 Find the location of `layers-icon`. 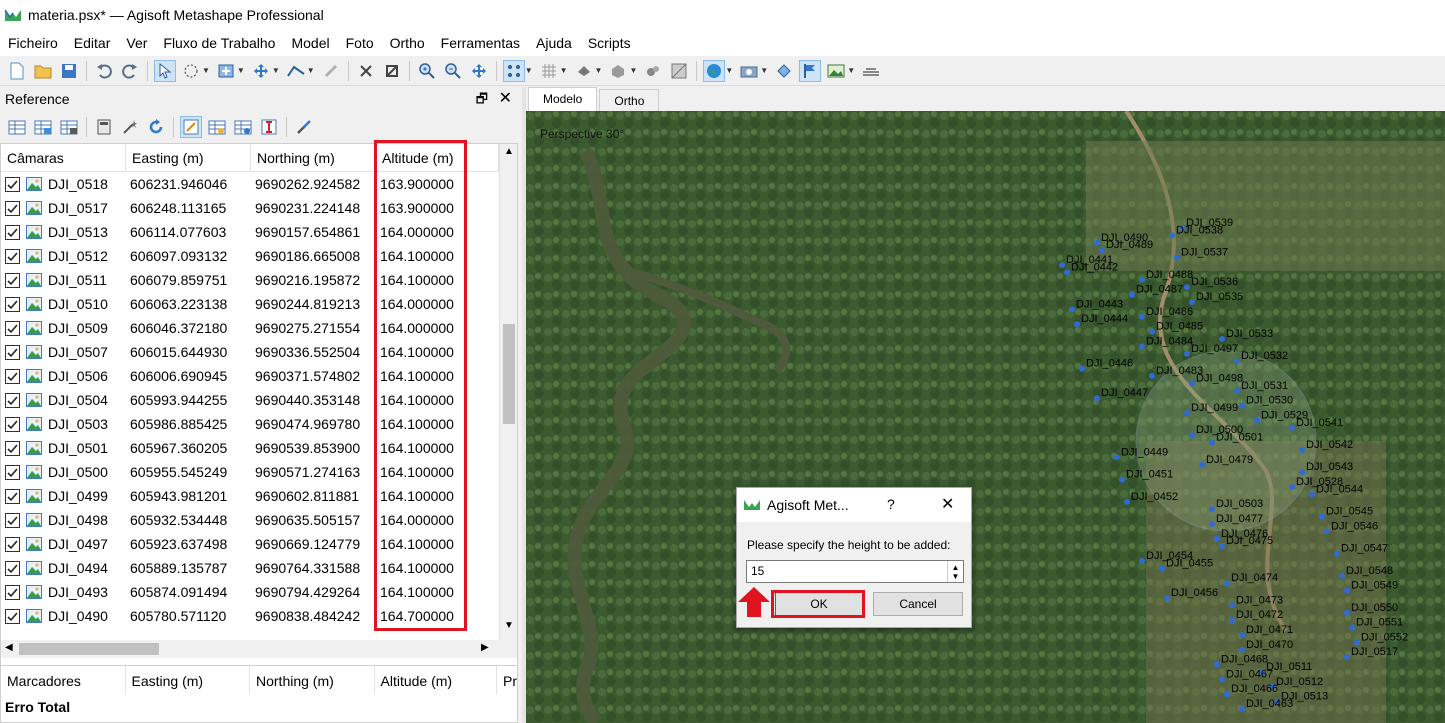

layers-icon is located at coordinates (871, 71).